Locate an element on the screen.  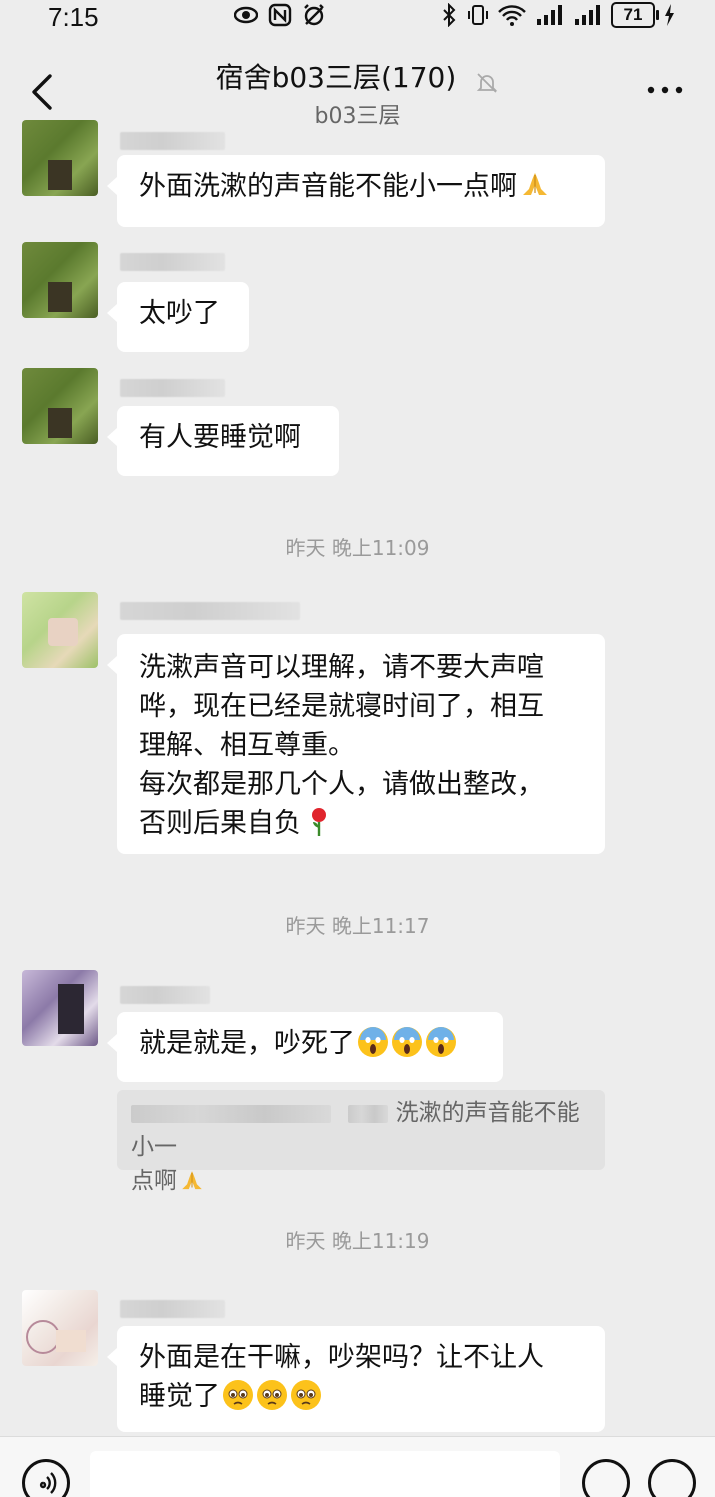
chat-title-wrap: 宿舍b03三层(170) is located at coordinates (357, 76).